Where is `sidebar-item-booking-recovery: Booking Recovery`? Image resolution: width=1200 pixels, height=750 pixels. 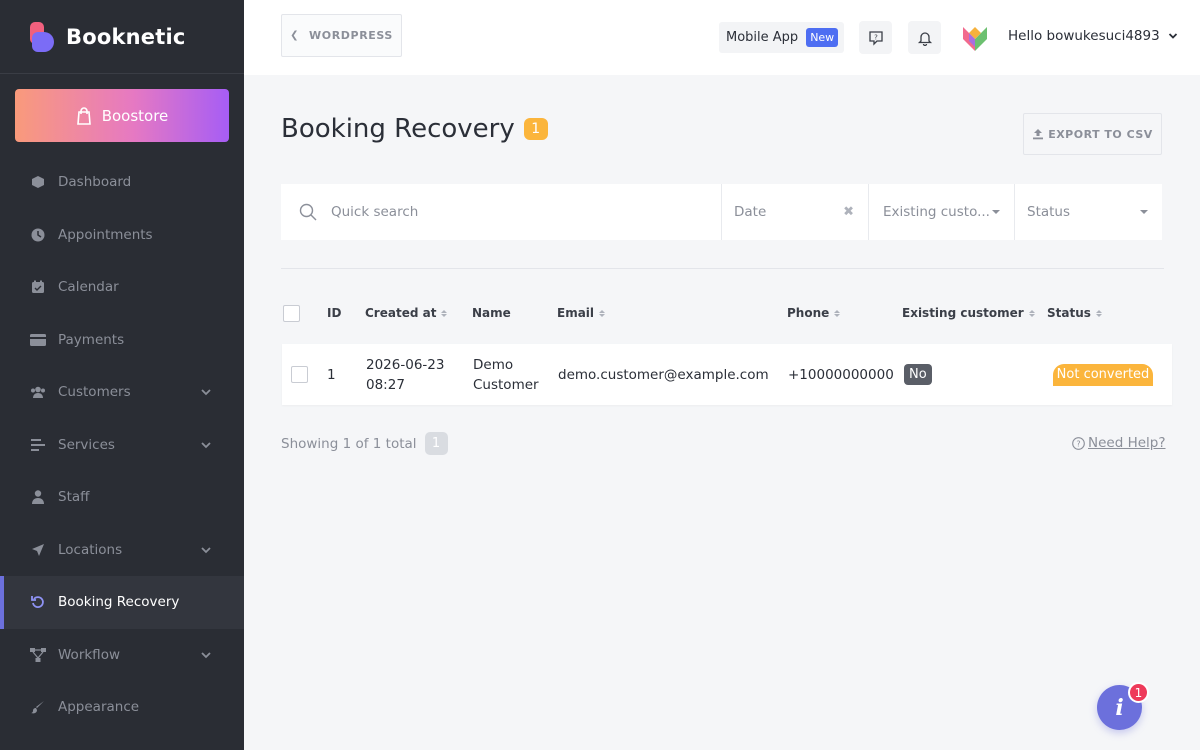
sidebar-item-booking-recovery: Booking Recovery is located at coordinates (122, 602).